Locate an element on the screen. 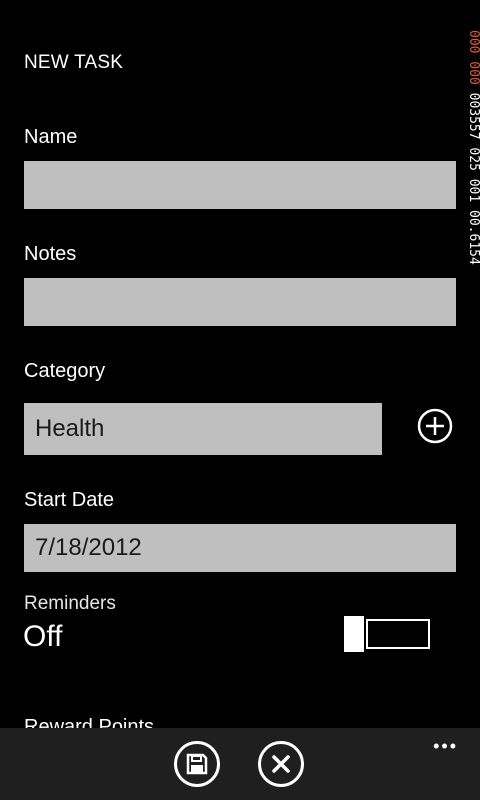  name-field is located at coordinates (240, 185).